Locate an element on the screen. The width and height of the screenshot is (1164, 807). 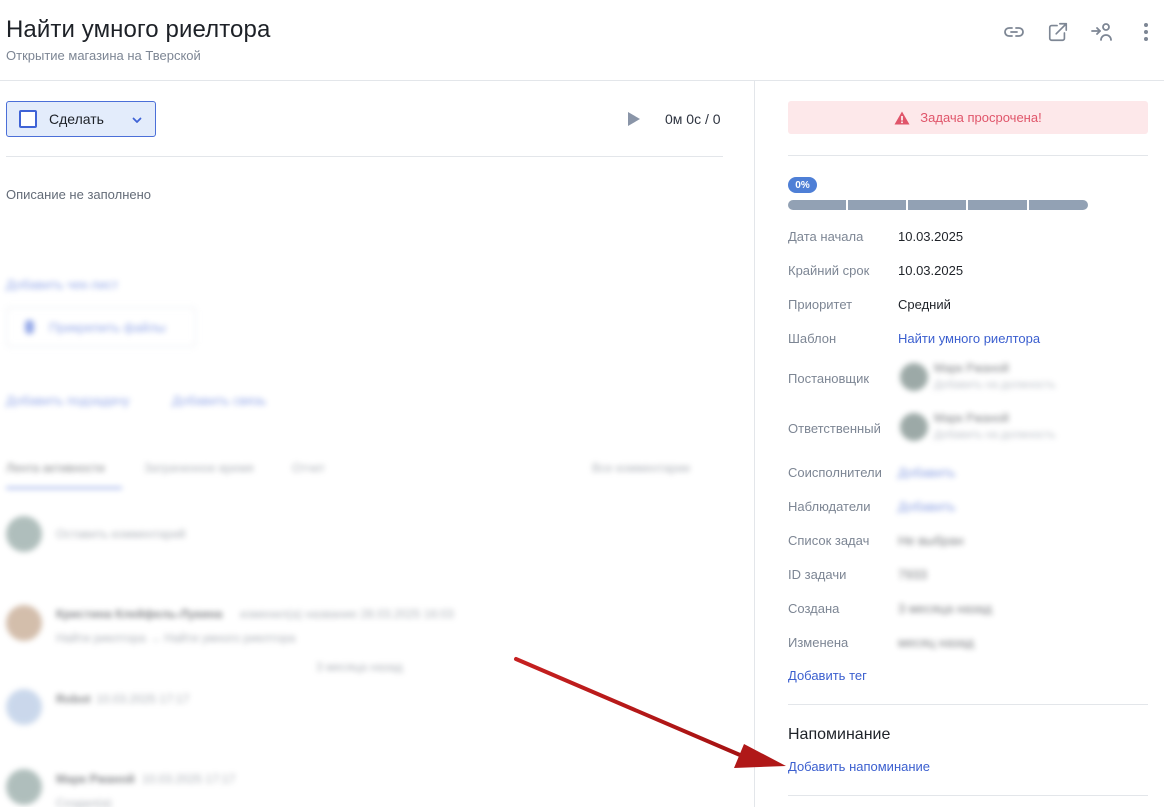
template-label: Шаблон is located at coordinates (812, 338).